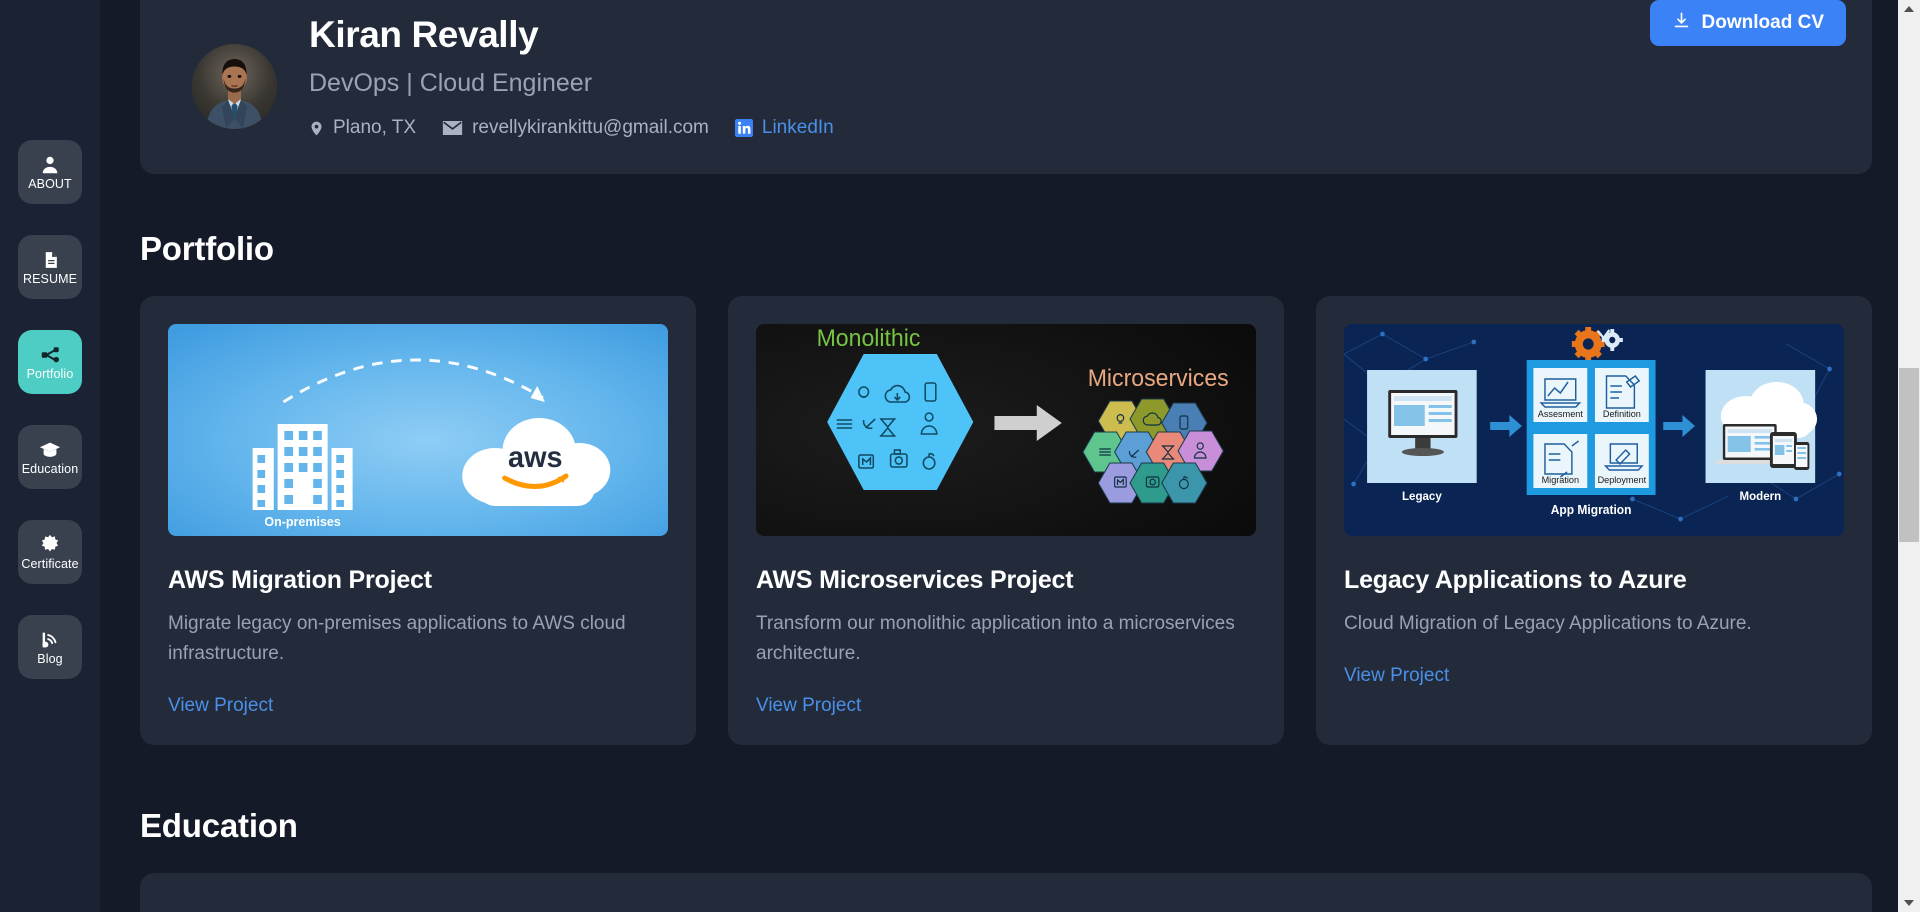  Describe the element at coordinates (915, 580) in the screenshot. I see `portfolio-card-title: AWS Microservices Project` at that location.